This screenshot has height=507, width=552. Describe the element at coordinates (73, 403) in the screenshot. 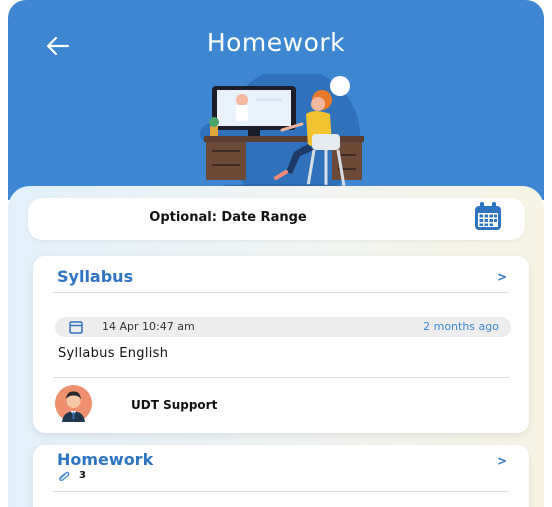

I see `avatar` at that location.